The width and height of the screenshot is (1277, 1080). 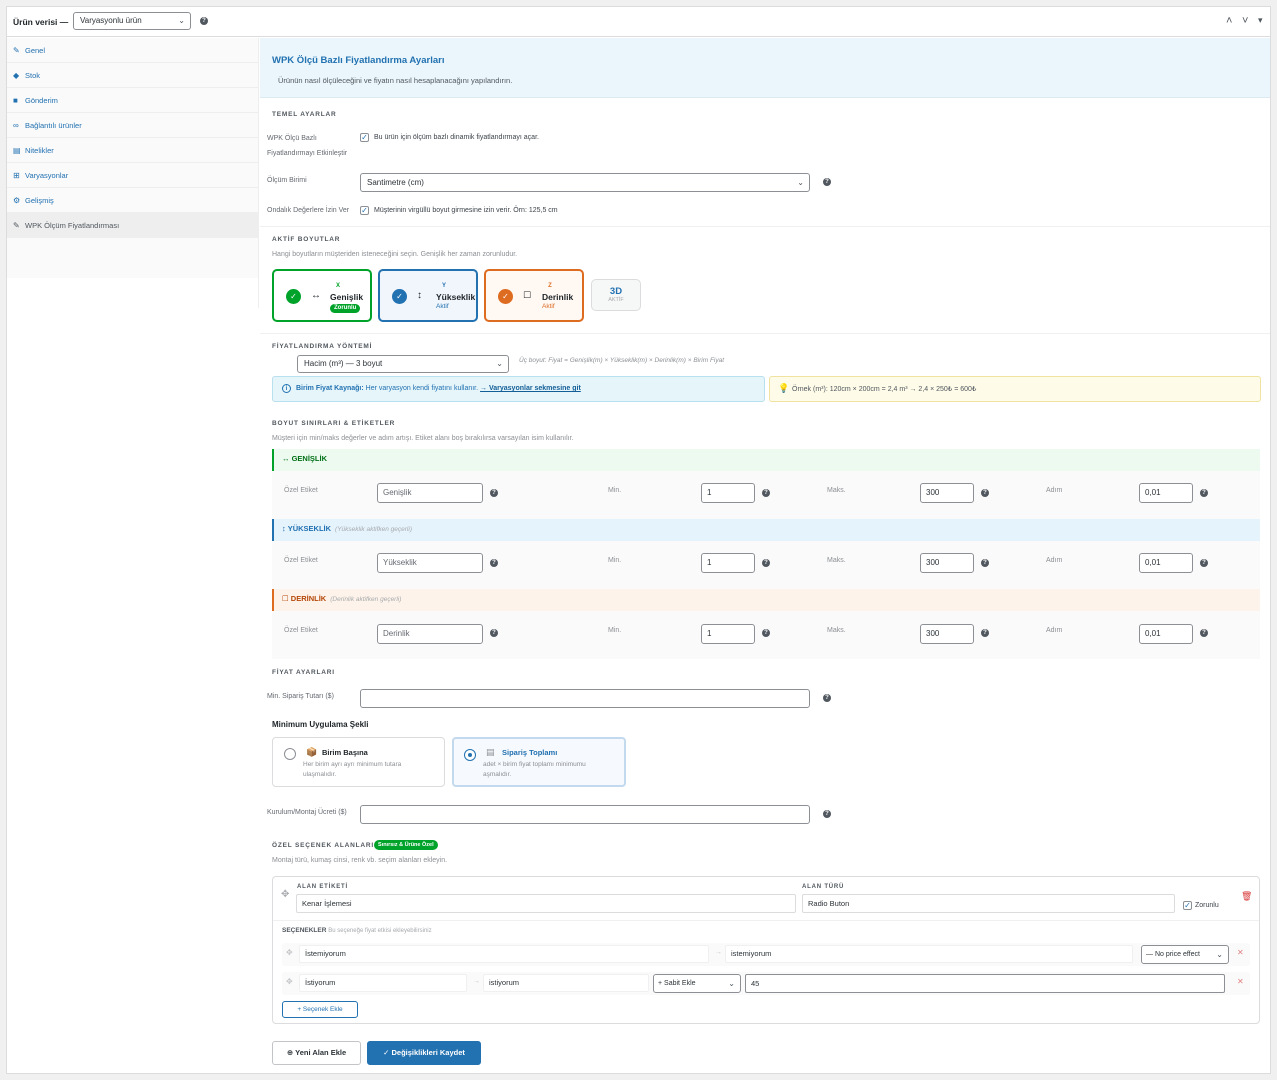 What do you see at coordinates (322, 346) in the screenshot?
I see `section-pricing-method-title: FİYATLANDIRMA YÖNTEMİ` at bounding box center [322, 346].